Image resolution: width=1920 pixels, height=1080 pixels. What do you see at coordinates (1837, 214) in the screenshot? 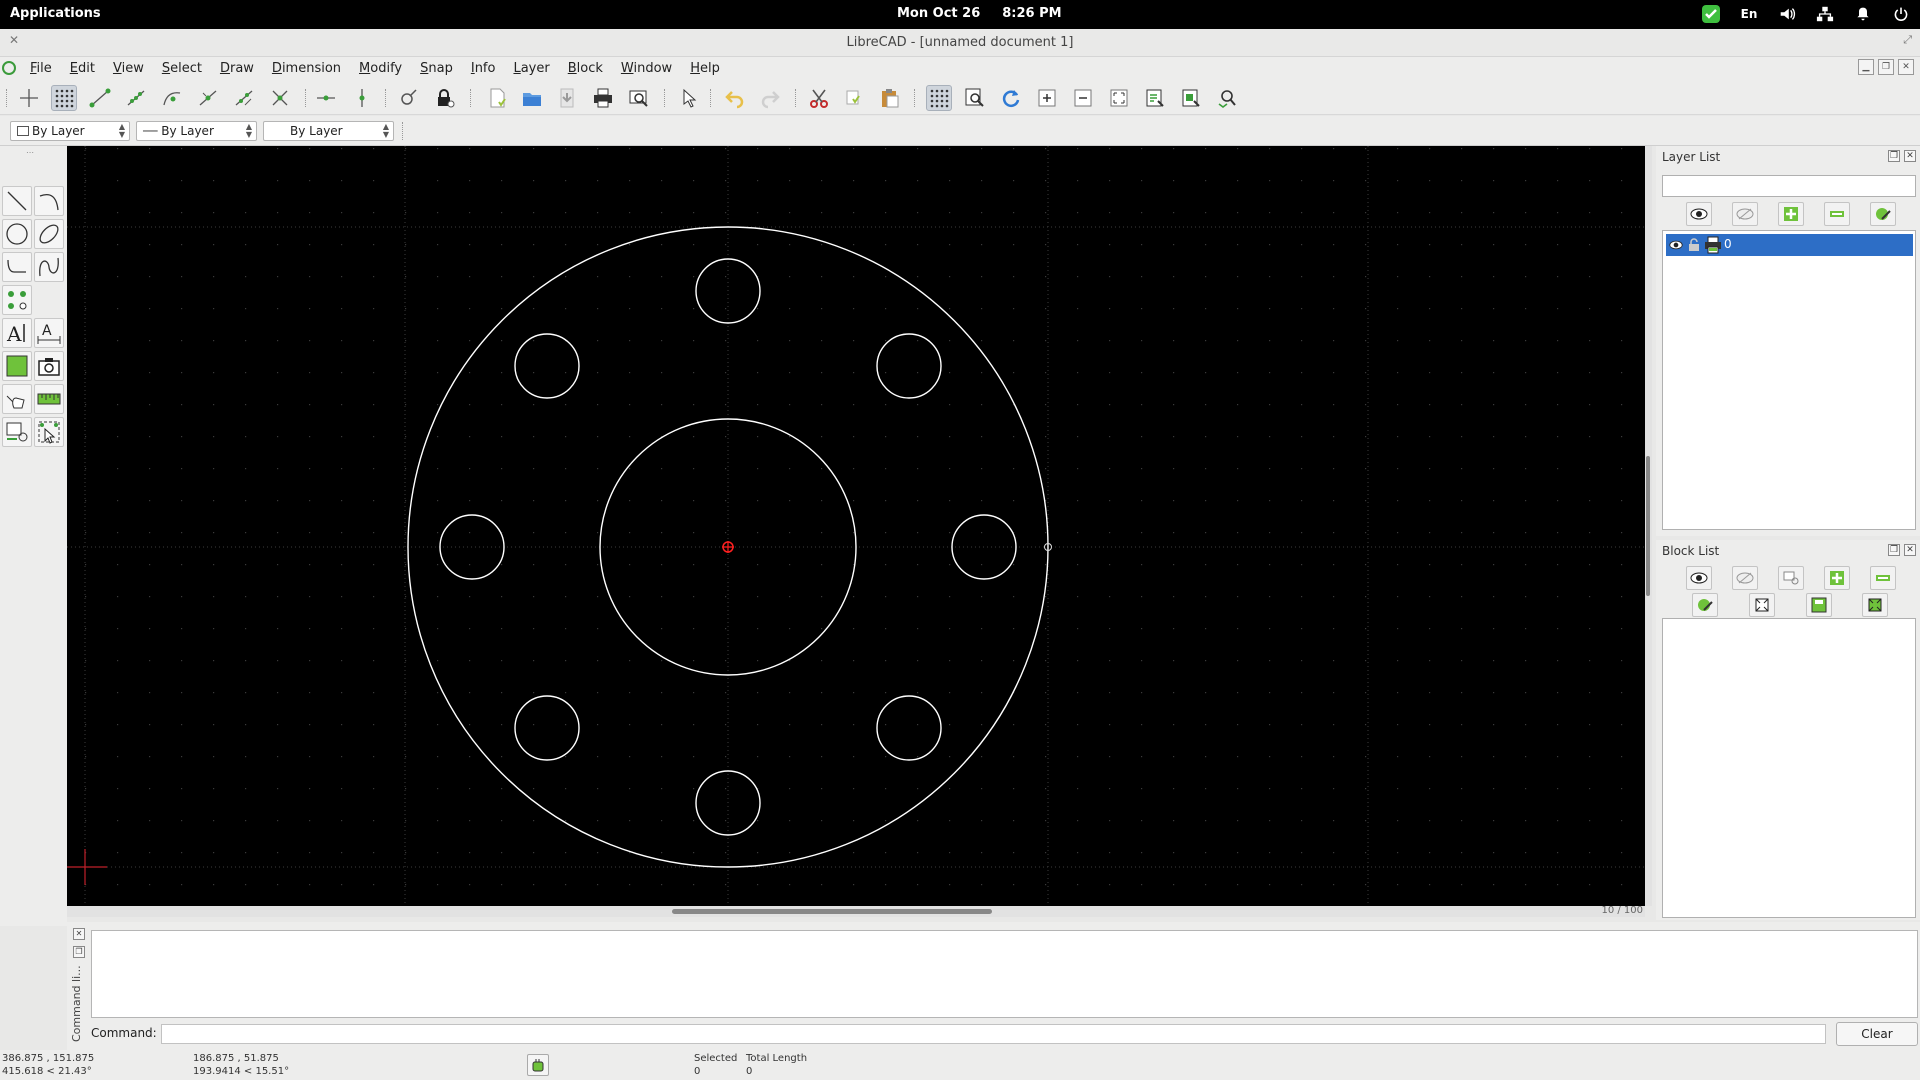
I see `remove-layer-button` at bounding box center [1837, 214].